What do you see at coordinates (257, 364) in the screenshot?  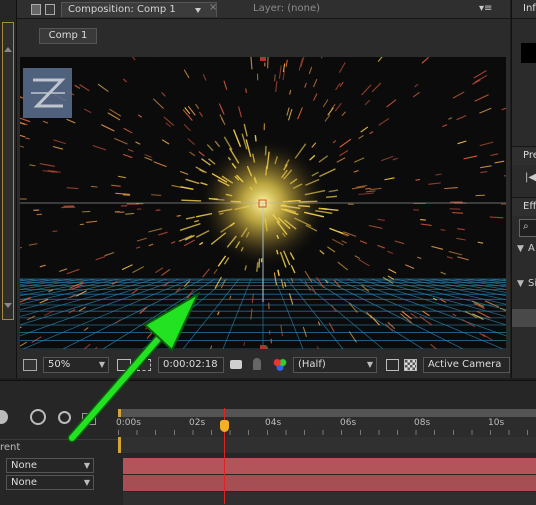 I see `show-snapshot-icon` at bounding box center [257, 364].